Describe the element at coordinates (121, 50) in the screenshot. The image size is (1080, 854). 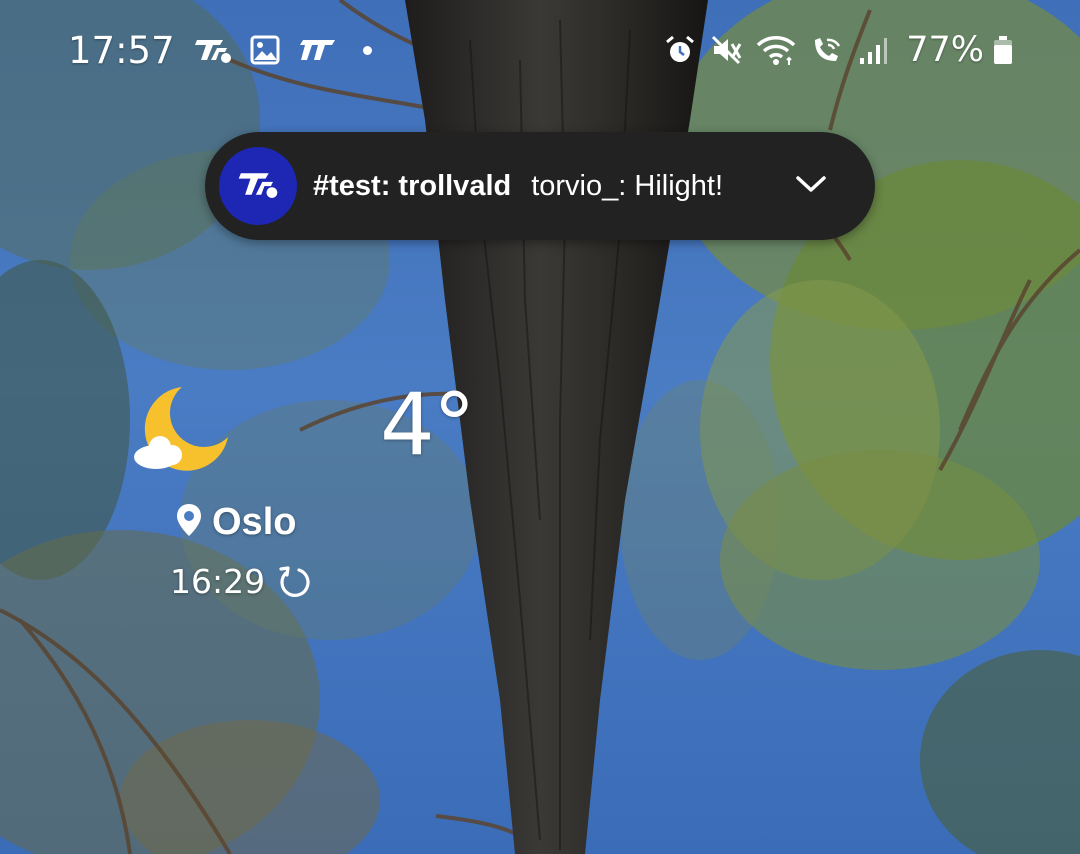
I see `status-clock: 17:57` at that location.